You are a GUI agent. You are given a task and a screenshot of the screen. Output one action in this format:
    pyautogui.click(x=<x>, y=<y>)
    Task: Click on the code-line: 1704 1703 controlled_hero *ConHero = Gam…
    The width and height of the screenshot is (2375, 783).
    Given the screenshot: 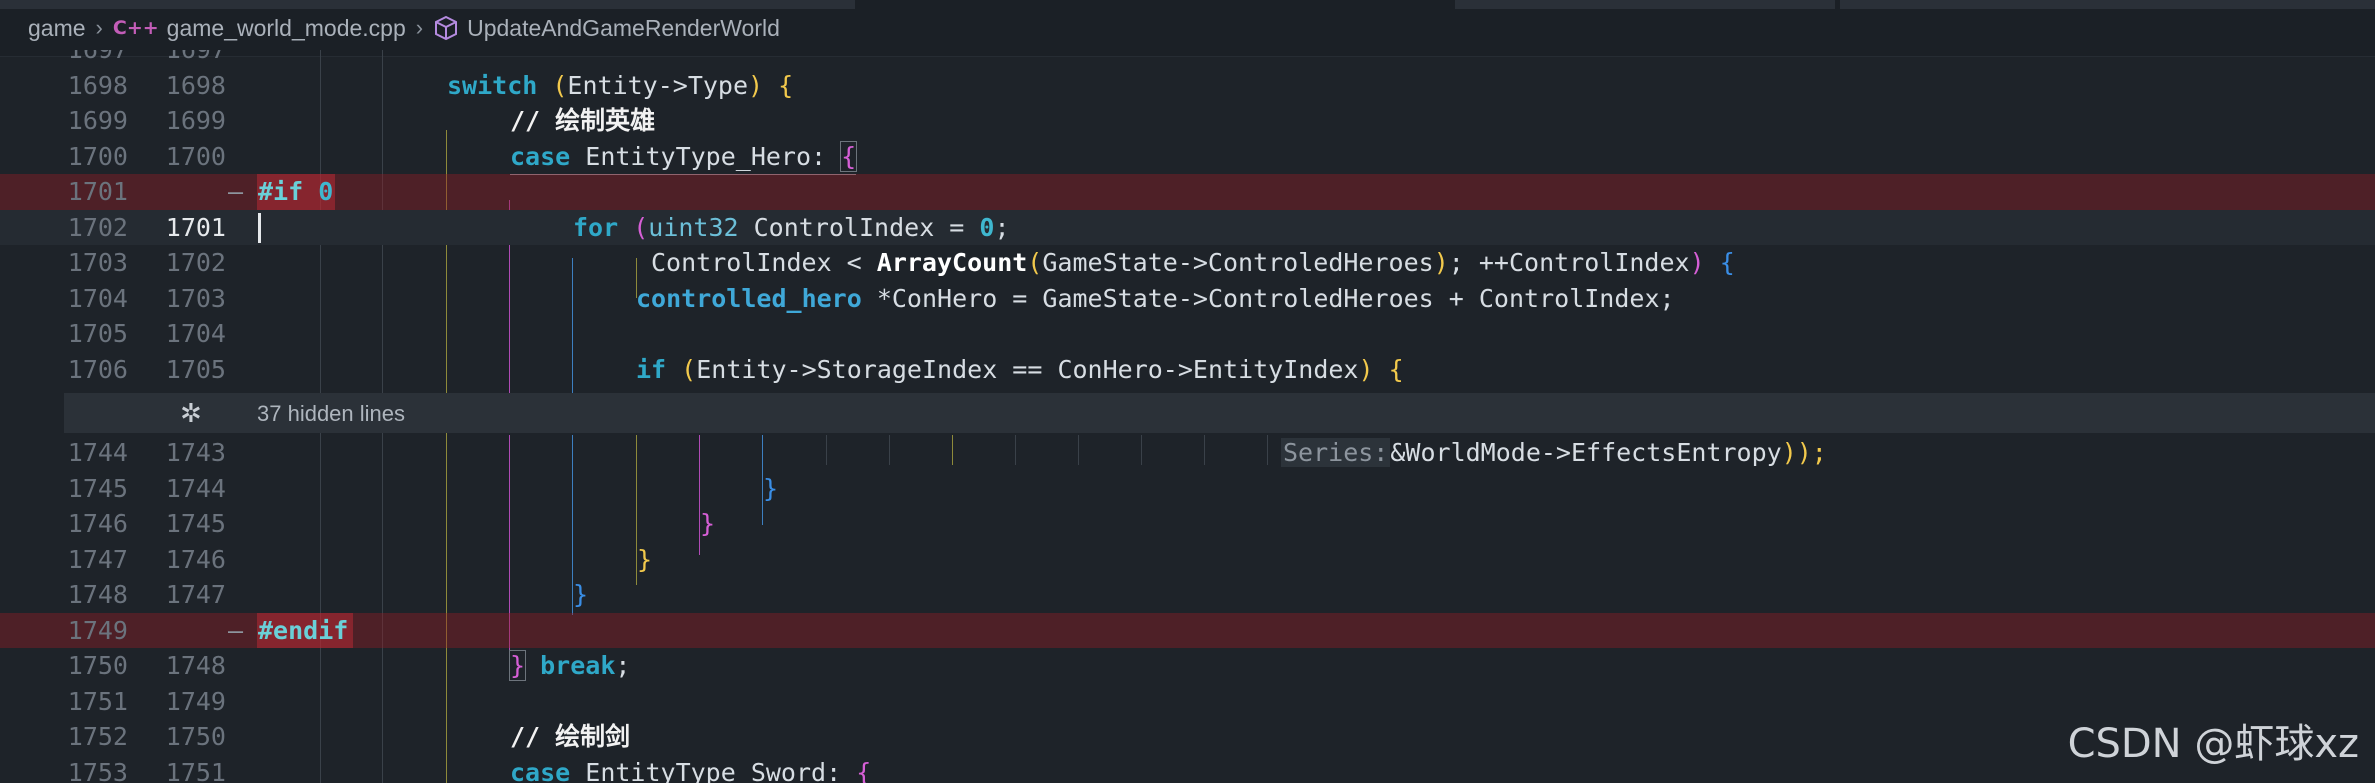 What is the action you would take?
    pyautogui.click(x=1187, y=299)
    